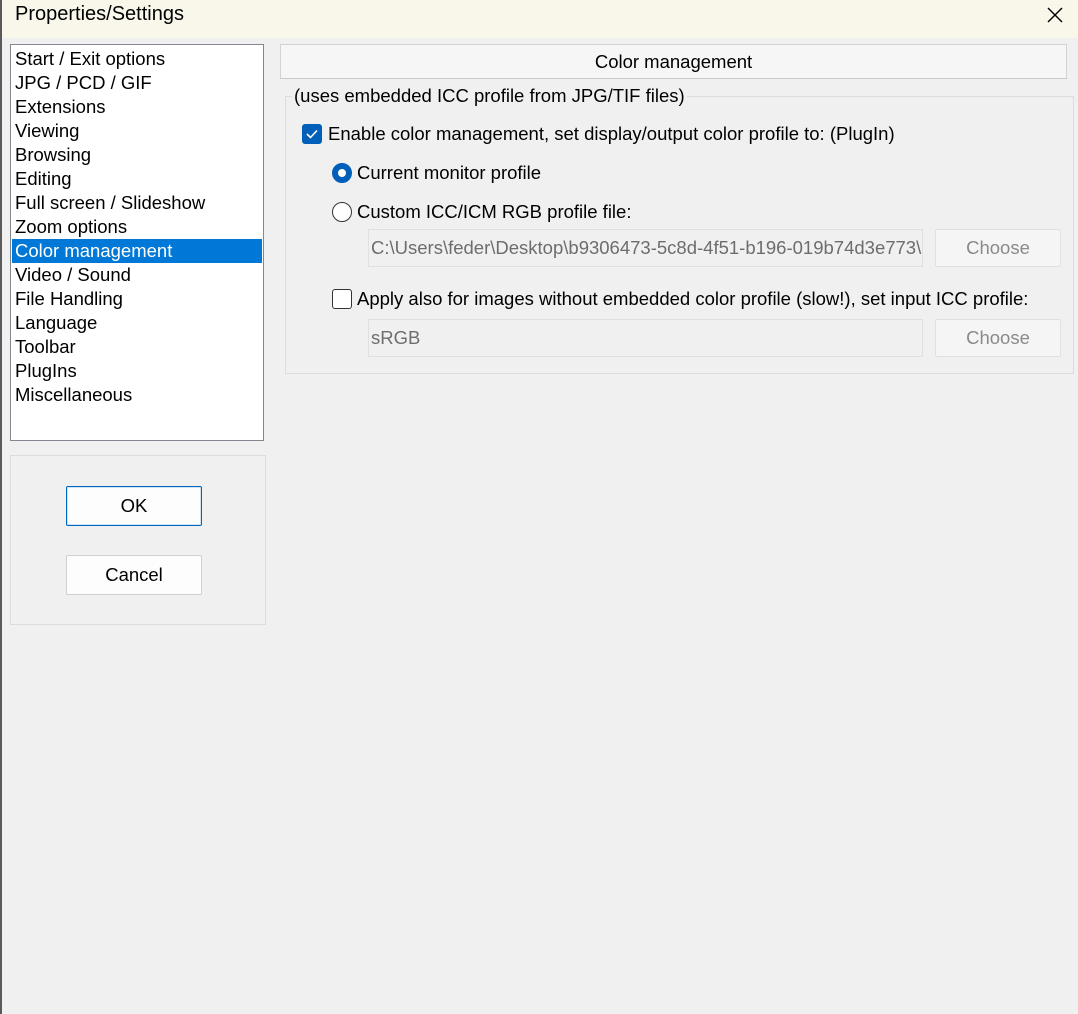  I want to click on cancel-button: Cancel, so click(134, 575).